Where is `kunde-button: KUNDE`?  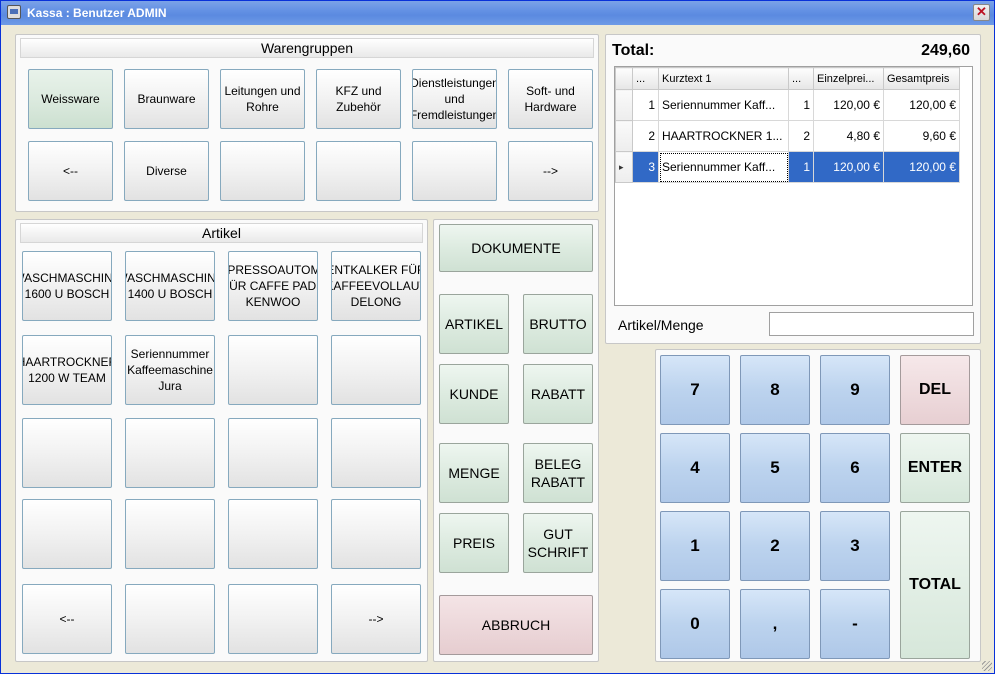 kunde-button: KUNDE is located at coordinates (474, 394).